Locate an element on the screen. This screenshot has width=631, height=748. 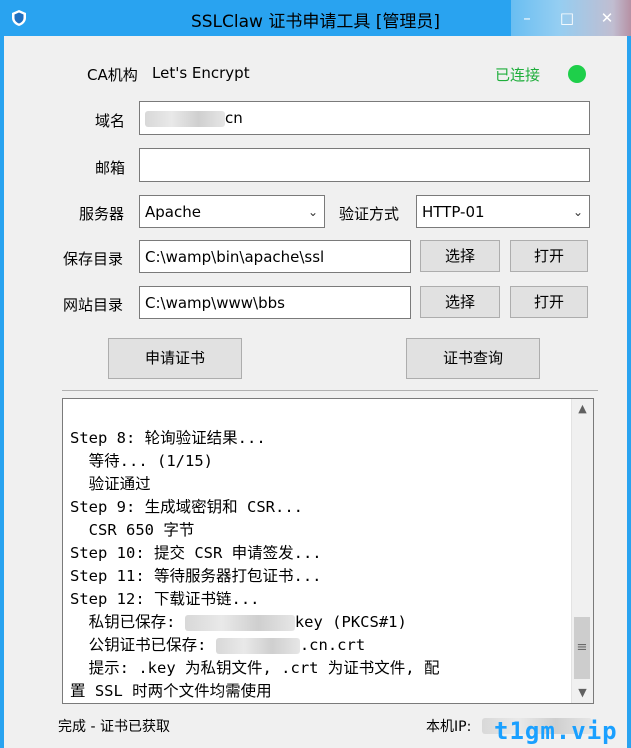
minimize-icon: – is located at coordinates (527, 18).